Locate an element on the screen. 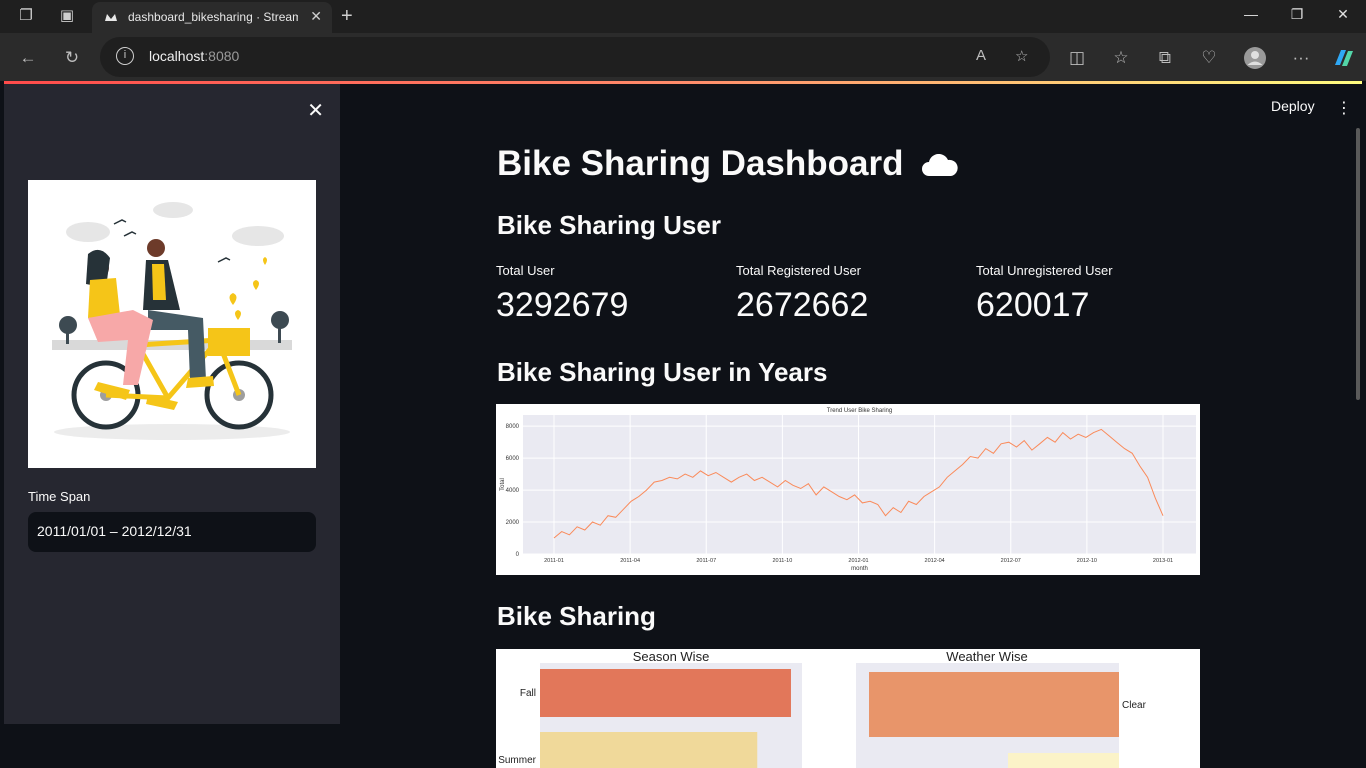  time-span-label: Time Span is located at coordinates (59, 496).